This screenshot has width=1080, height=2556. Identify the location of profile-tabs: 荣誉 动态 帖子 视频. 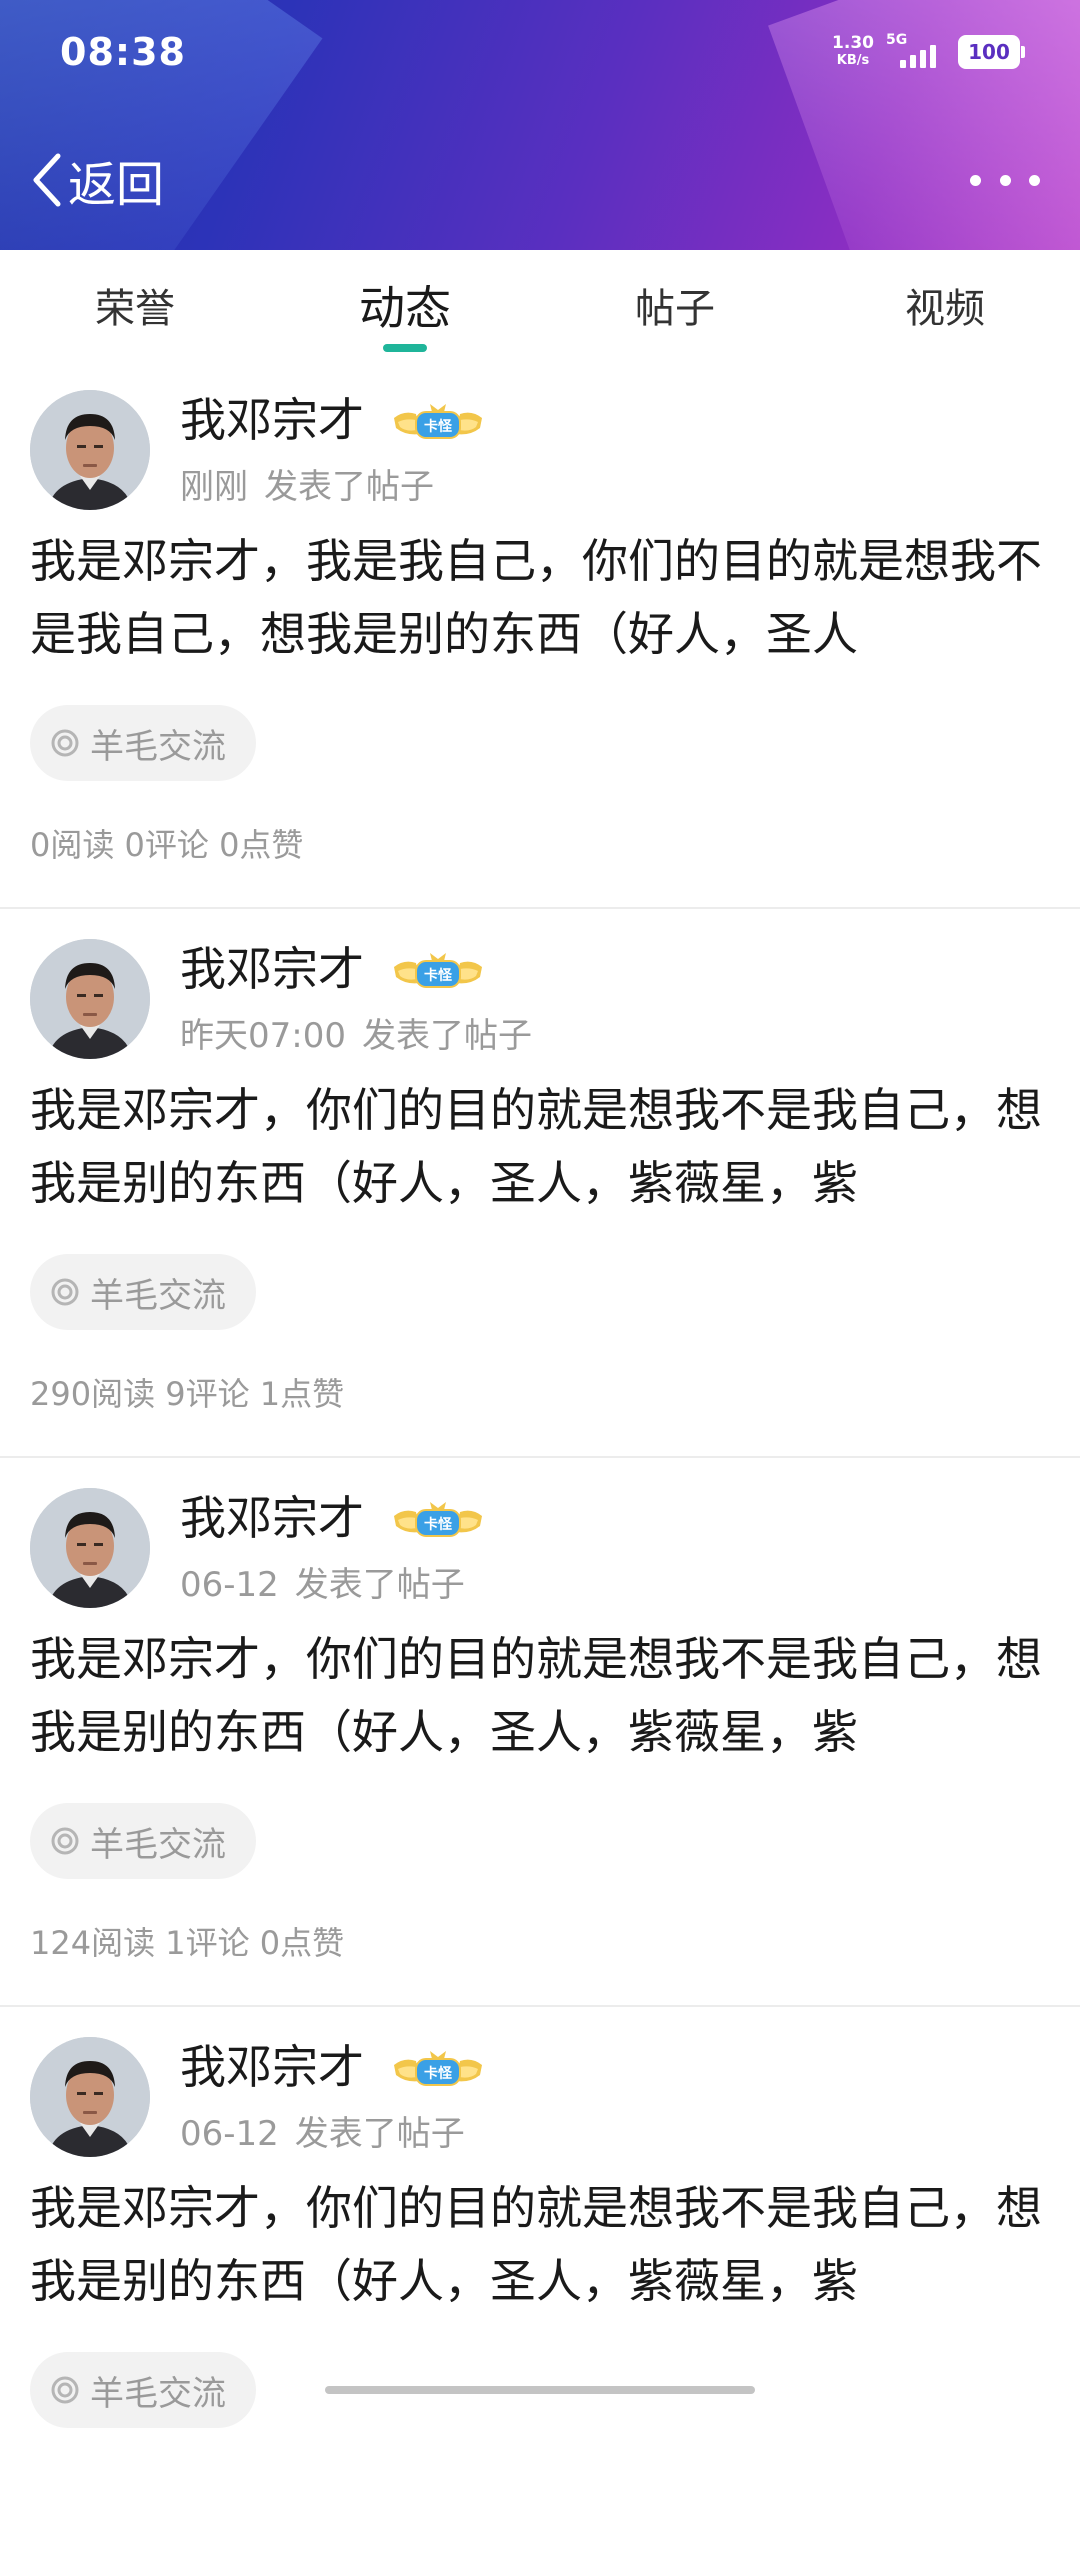
(540, 305).